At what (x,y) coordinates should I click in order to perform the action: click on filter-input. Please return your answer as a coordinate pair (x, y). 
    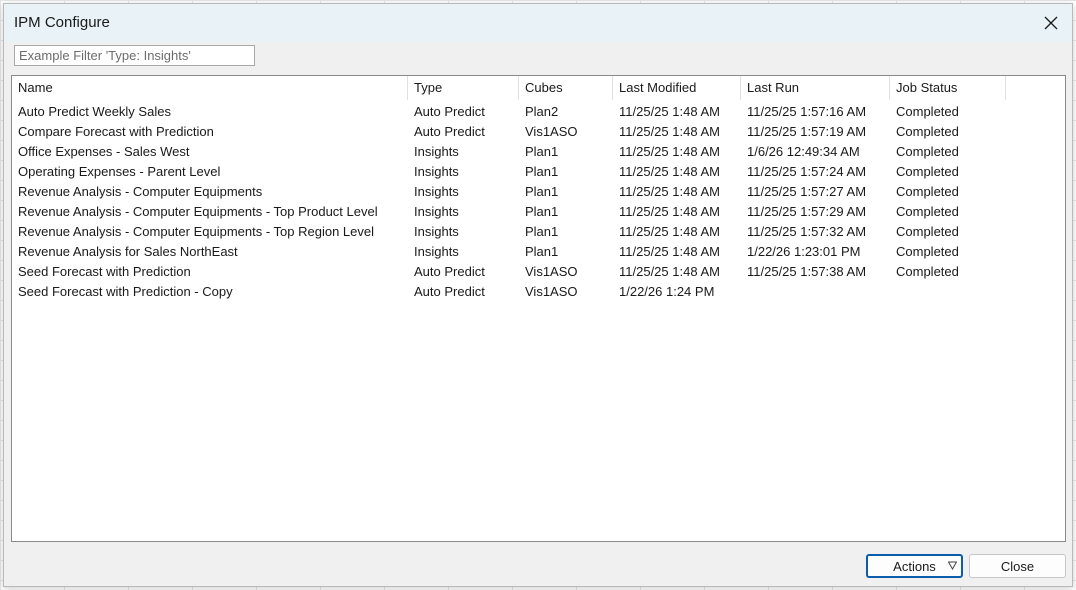
    Looking at the image, I should click on (134, 55).